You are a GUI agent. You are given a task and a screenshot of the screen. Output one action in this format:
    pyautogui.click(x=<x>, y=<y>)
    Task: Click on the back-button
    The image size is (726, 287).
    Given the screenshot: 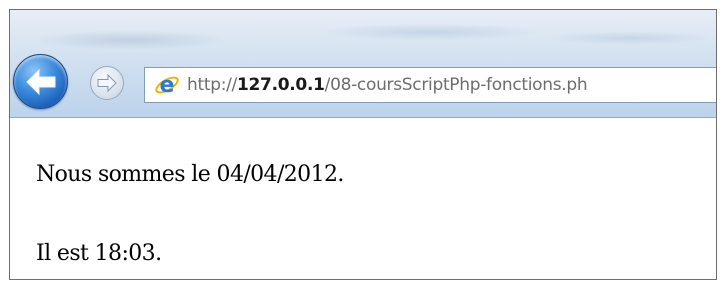 What is the action you would take?
    pyautogui.click(x=40, y=81)
    